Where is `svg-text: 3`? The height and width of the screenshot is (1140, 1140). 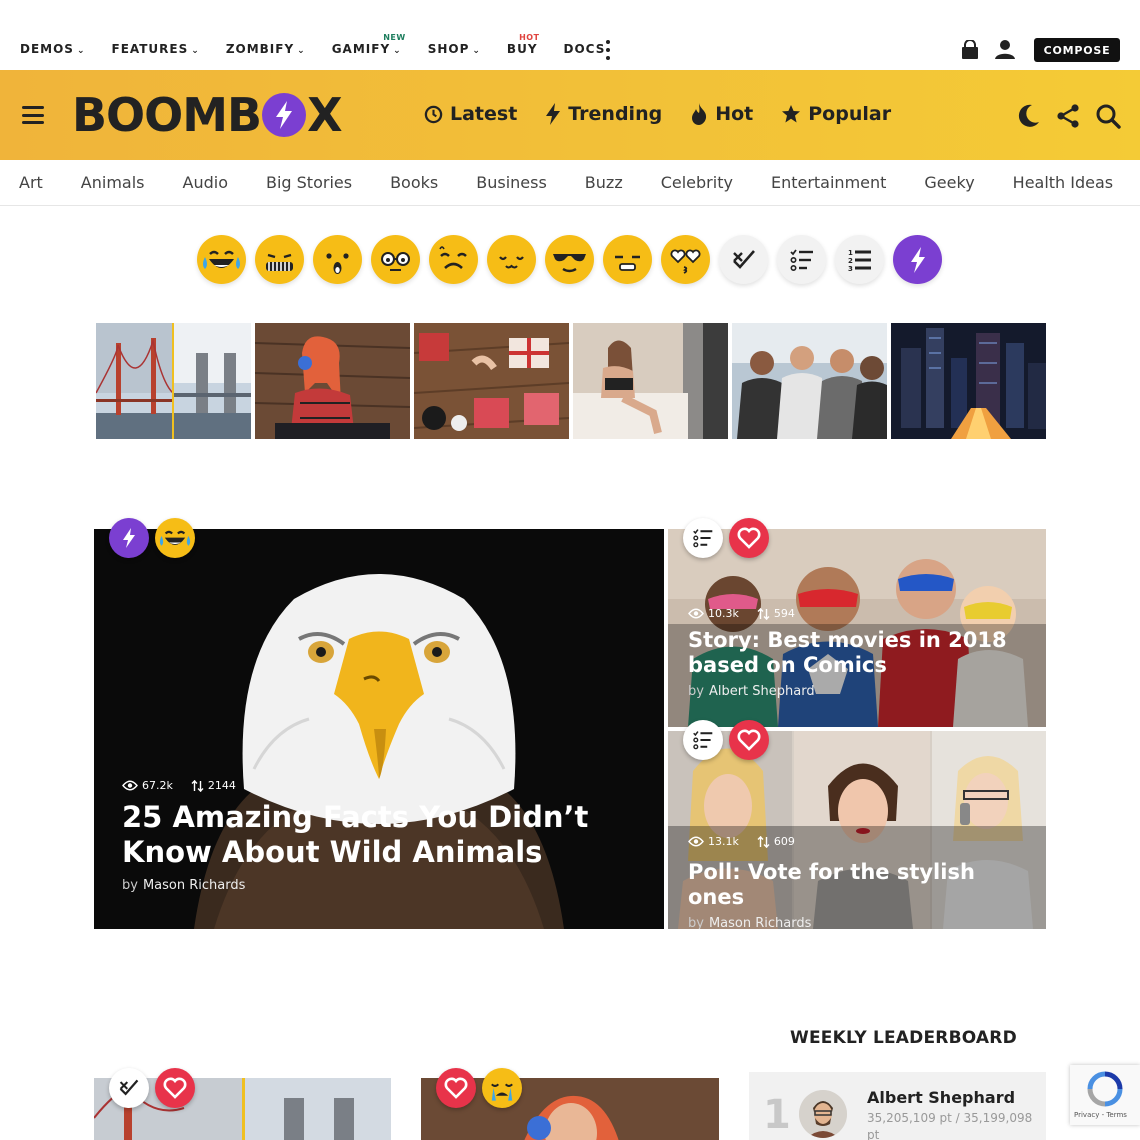
svg-text: 3 is located at coordinates (850, 269).